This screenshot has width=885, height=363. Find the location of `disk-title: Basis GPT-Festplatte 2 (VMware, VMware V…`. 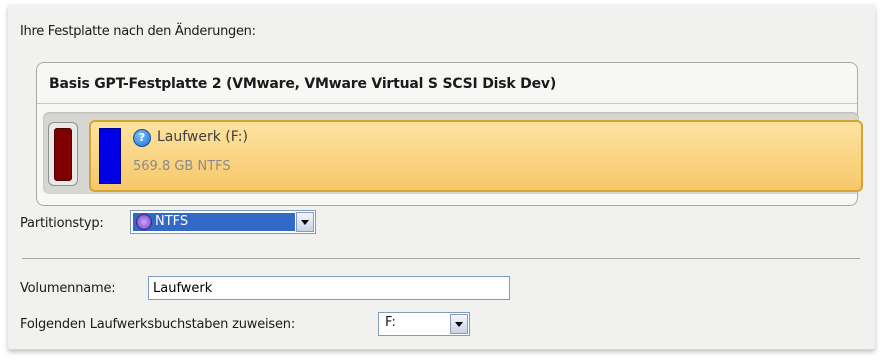

disk-title: Basis GPT-Festplatte 2 (VMware, VMware V… is located at coordinates (303, 84).